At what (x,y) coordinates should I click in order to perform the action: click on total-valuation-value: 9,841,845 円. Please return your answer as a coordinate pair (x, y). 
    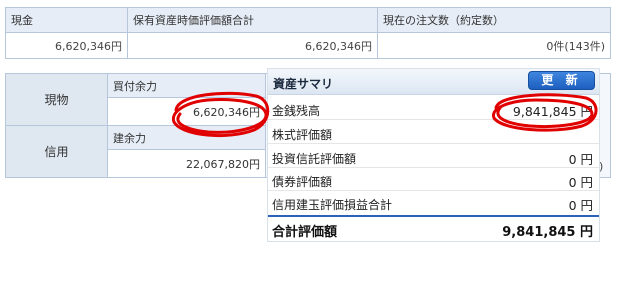
    Looking at the image, I should click on (547, 232).